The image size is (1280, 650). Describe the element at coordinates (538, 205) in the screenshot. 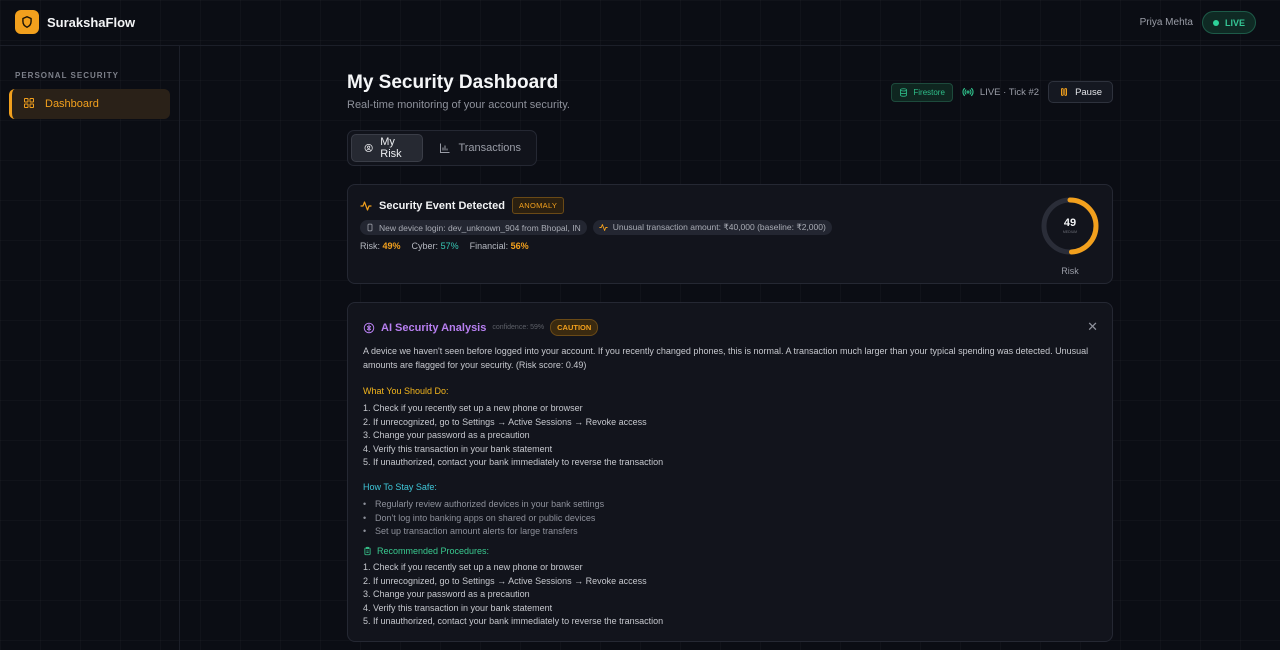

I see `anomaly-badge: ANOMALY` at that location.